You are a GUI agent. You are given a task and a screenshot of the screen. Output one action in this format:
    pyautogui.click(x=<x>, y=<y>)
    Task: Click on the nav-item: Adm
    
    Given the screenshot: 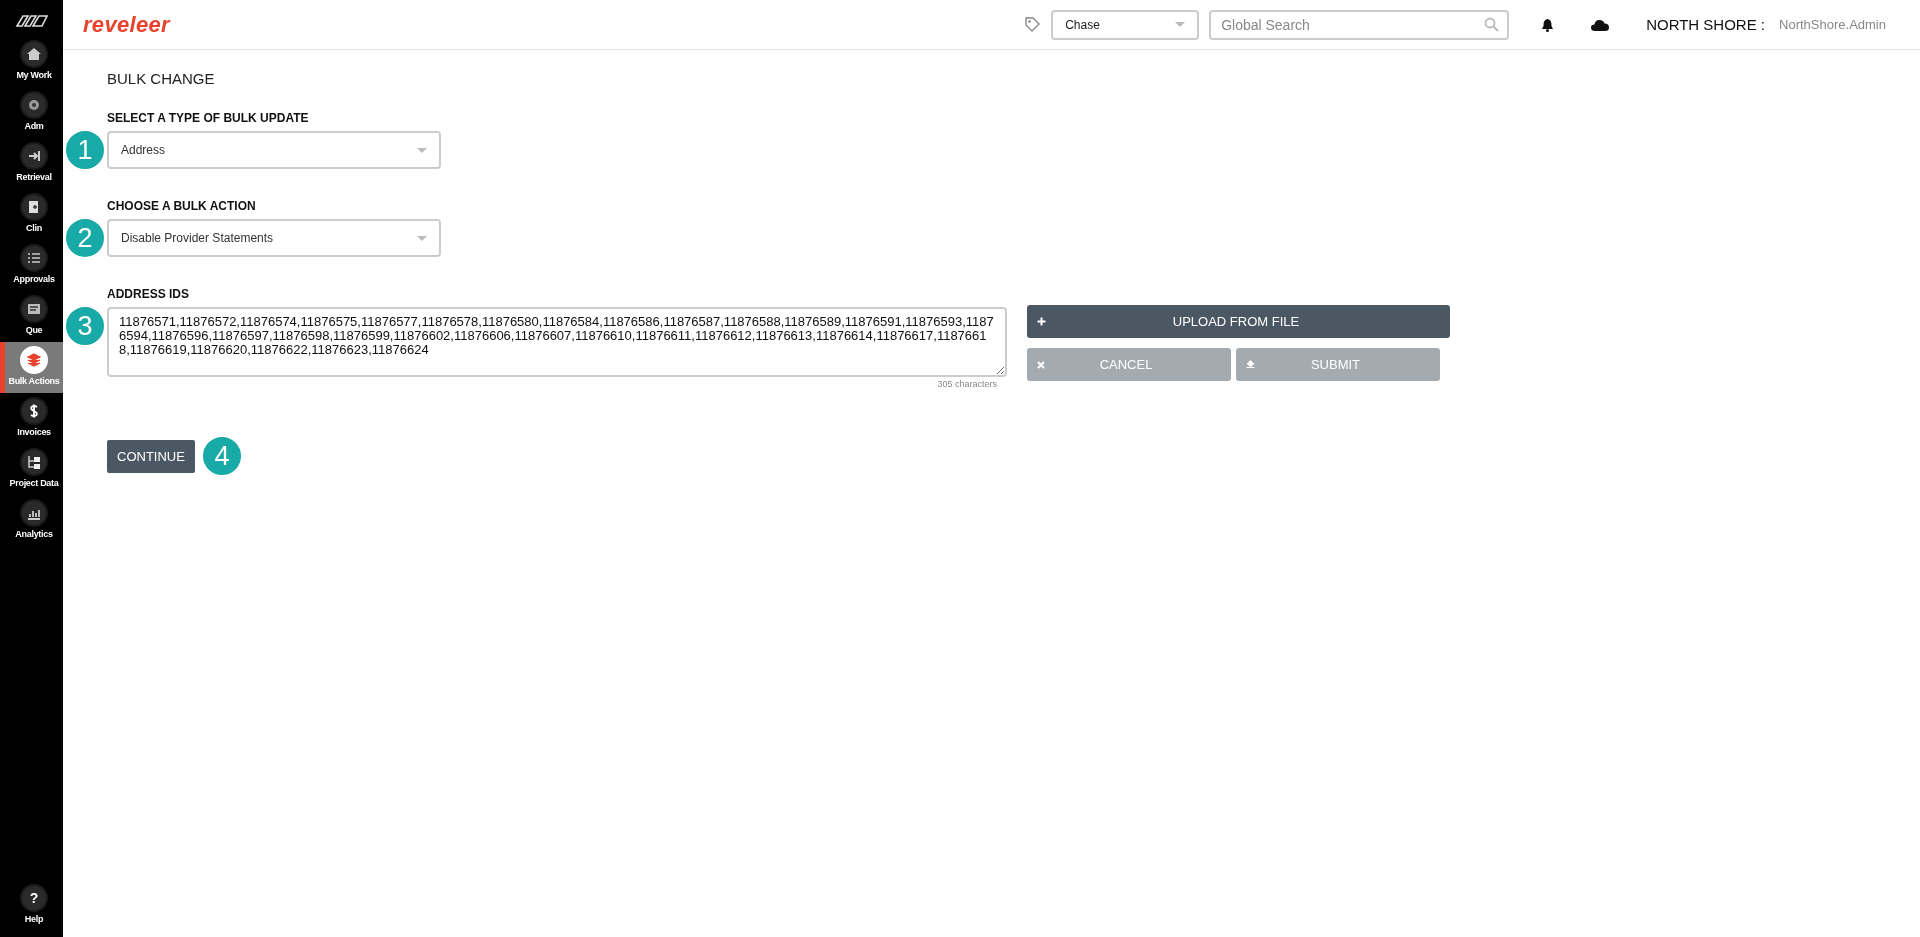 What is the action you would take?
    pyautogui.click(x=31, y=112)
    